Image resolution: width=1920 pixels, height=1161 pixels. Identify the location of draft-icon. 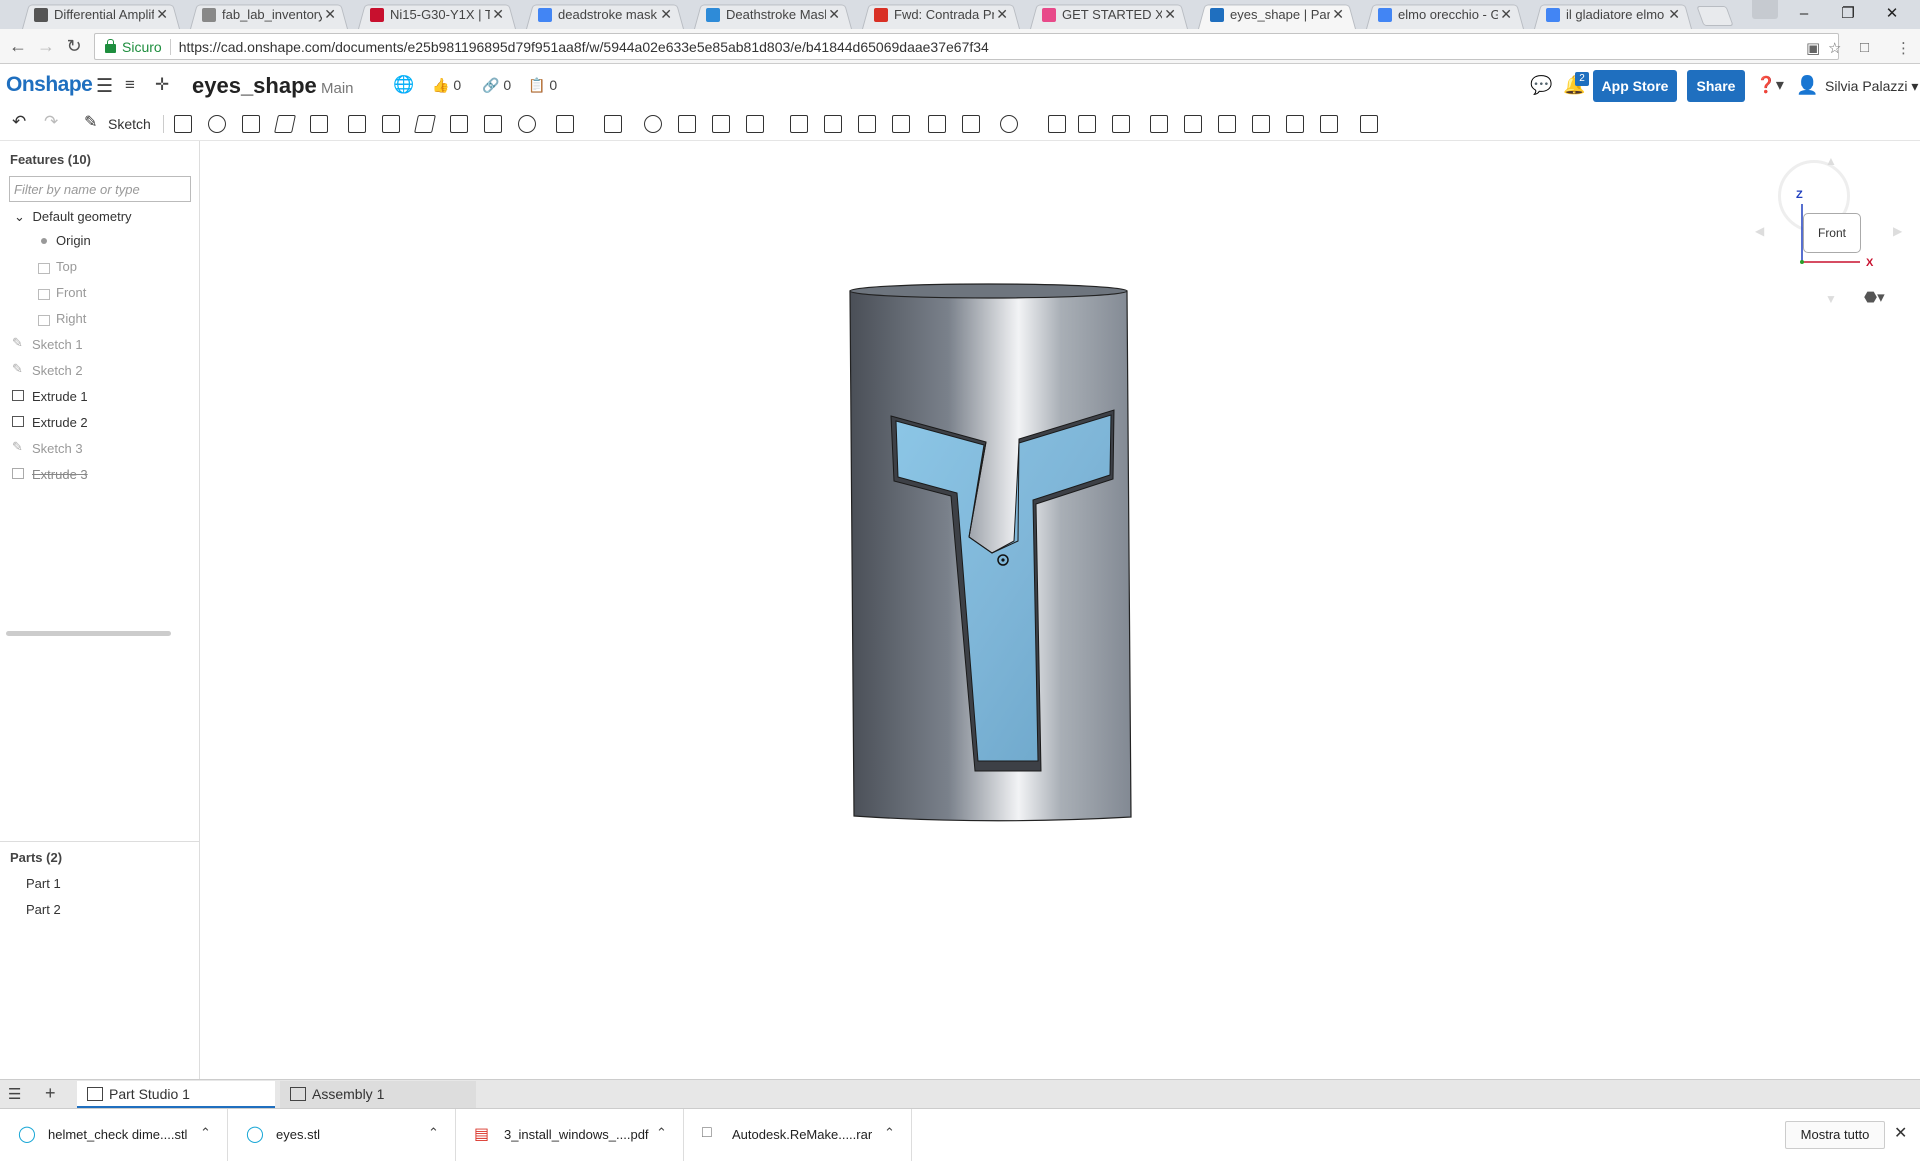
(425, 124).